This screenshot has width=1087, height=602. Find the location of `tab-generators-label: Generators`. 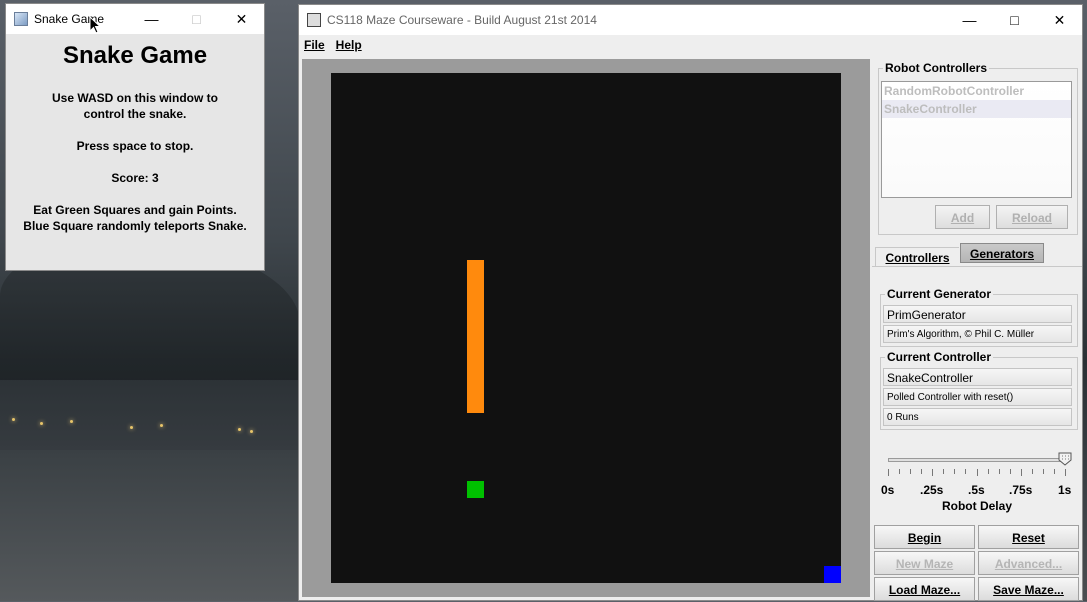

tab-generators-label: Generators is located at coordinates (1002, 254).